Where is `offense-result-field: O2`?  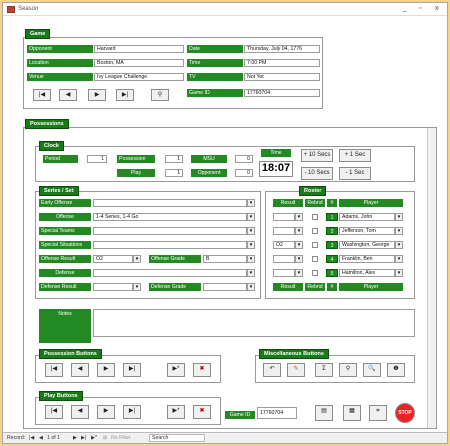
offense-result-field: O2 is located at coordinates (113, 259).